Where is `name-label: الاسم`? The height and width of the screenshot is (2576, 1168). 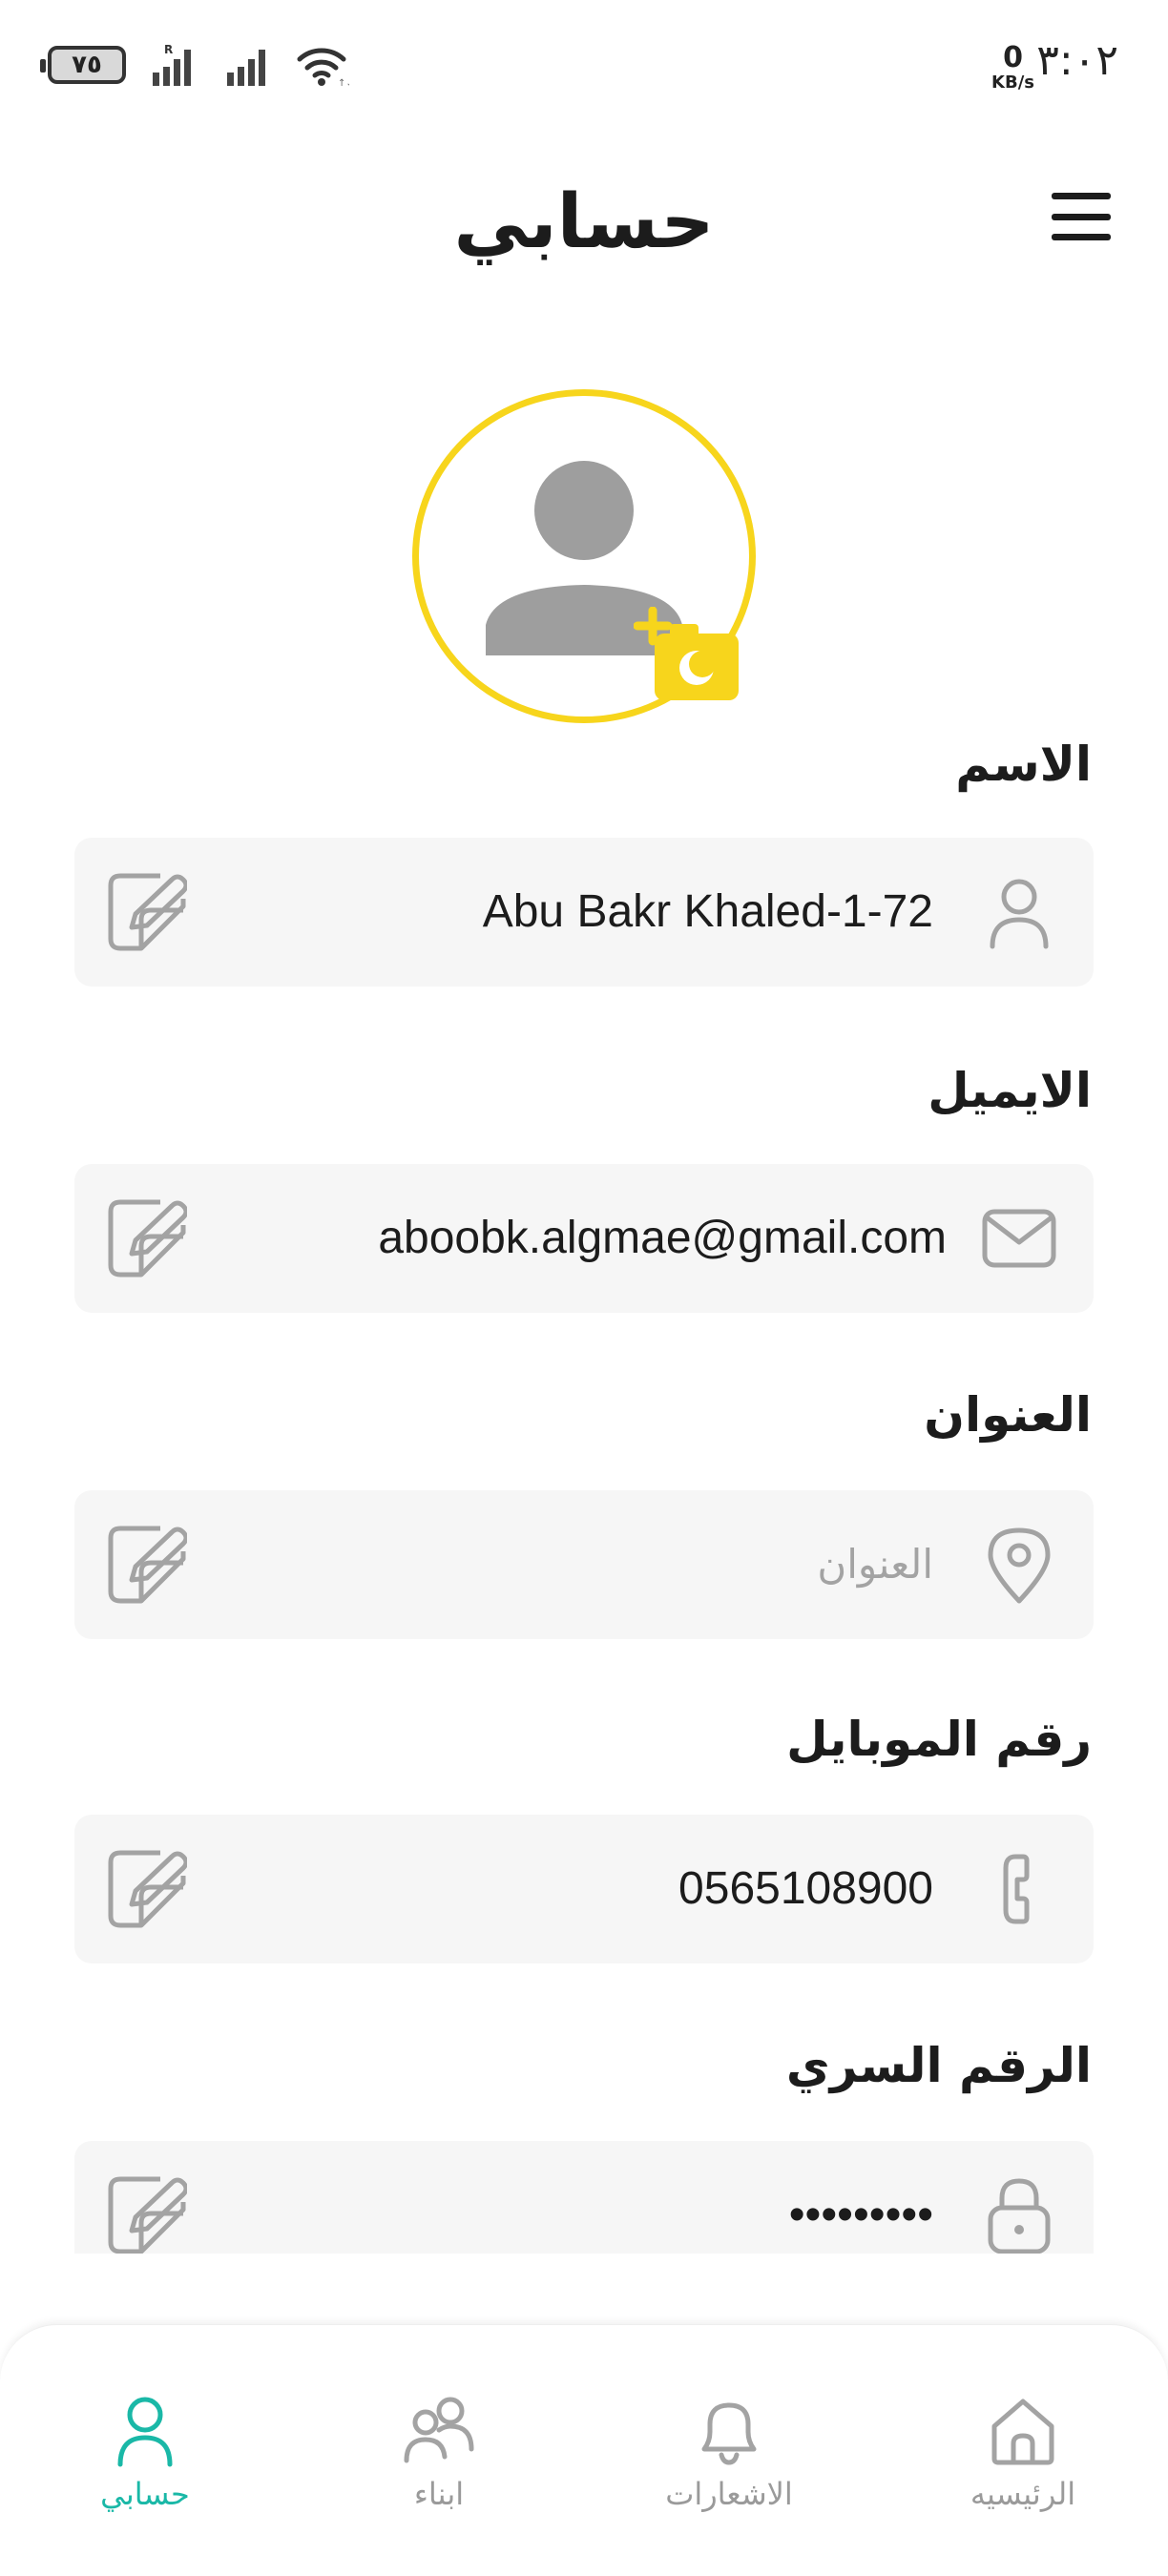
name-label: الاسم is located at coordinates (1023, 764).